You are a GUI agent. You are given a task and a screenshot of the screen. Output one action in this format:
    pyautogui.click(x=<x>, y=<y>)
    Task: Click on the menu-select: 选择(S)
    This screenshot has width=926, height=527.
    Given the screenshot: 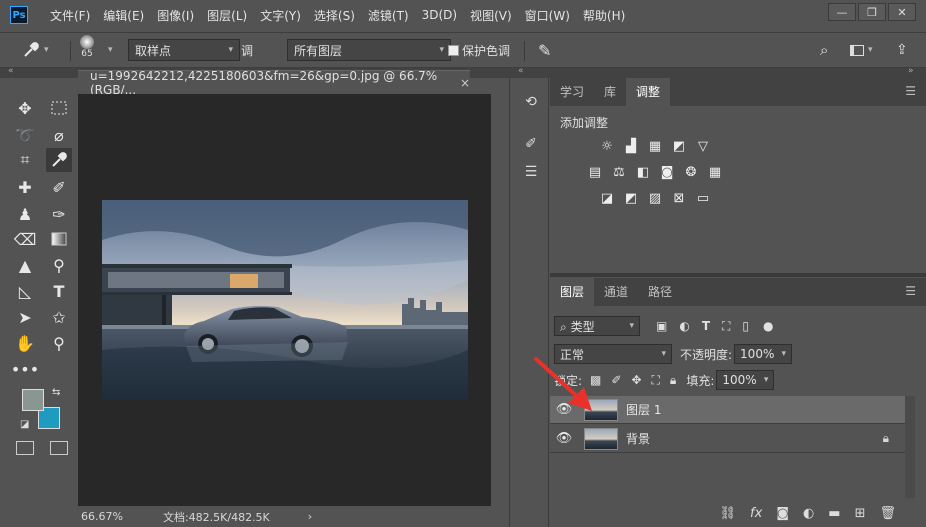 What is the action you would take?
    pyautogui.click(x=334, y=15)
    